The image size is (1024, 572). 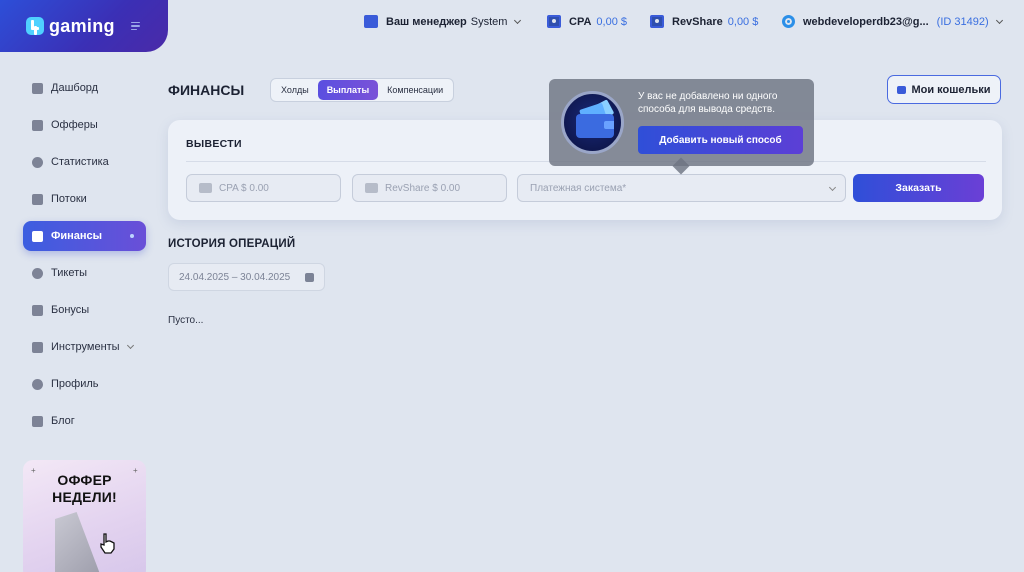 What do you see at coordinates (788, 21) in the screenshot?
I see `user-icon` at bounding box center [788, 21].